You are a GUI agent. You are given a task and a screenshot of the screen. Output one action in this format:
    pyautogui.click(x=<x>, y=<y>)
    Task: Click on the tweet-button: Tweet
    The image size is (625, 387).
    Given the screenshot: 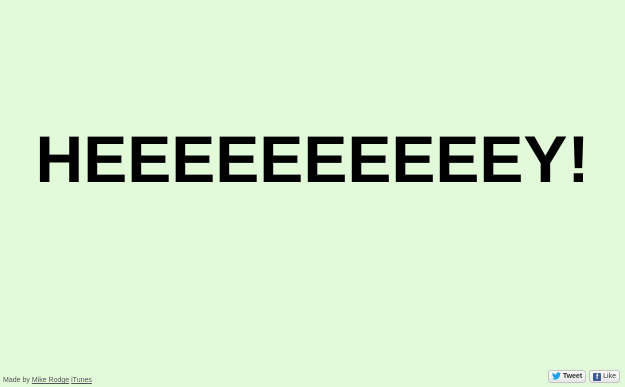 What is the action you would take?
    pyautogui.click(x=567, y=376)
    